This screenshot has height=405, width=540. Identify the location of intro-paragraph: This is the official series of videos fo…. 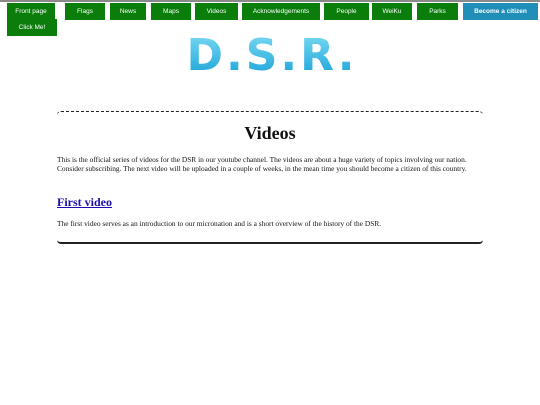
(262, 164).